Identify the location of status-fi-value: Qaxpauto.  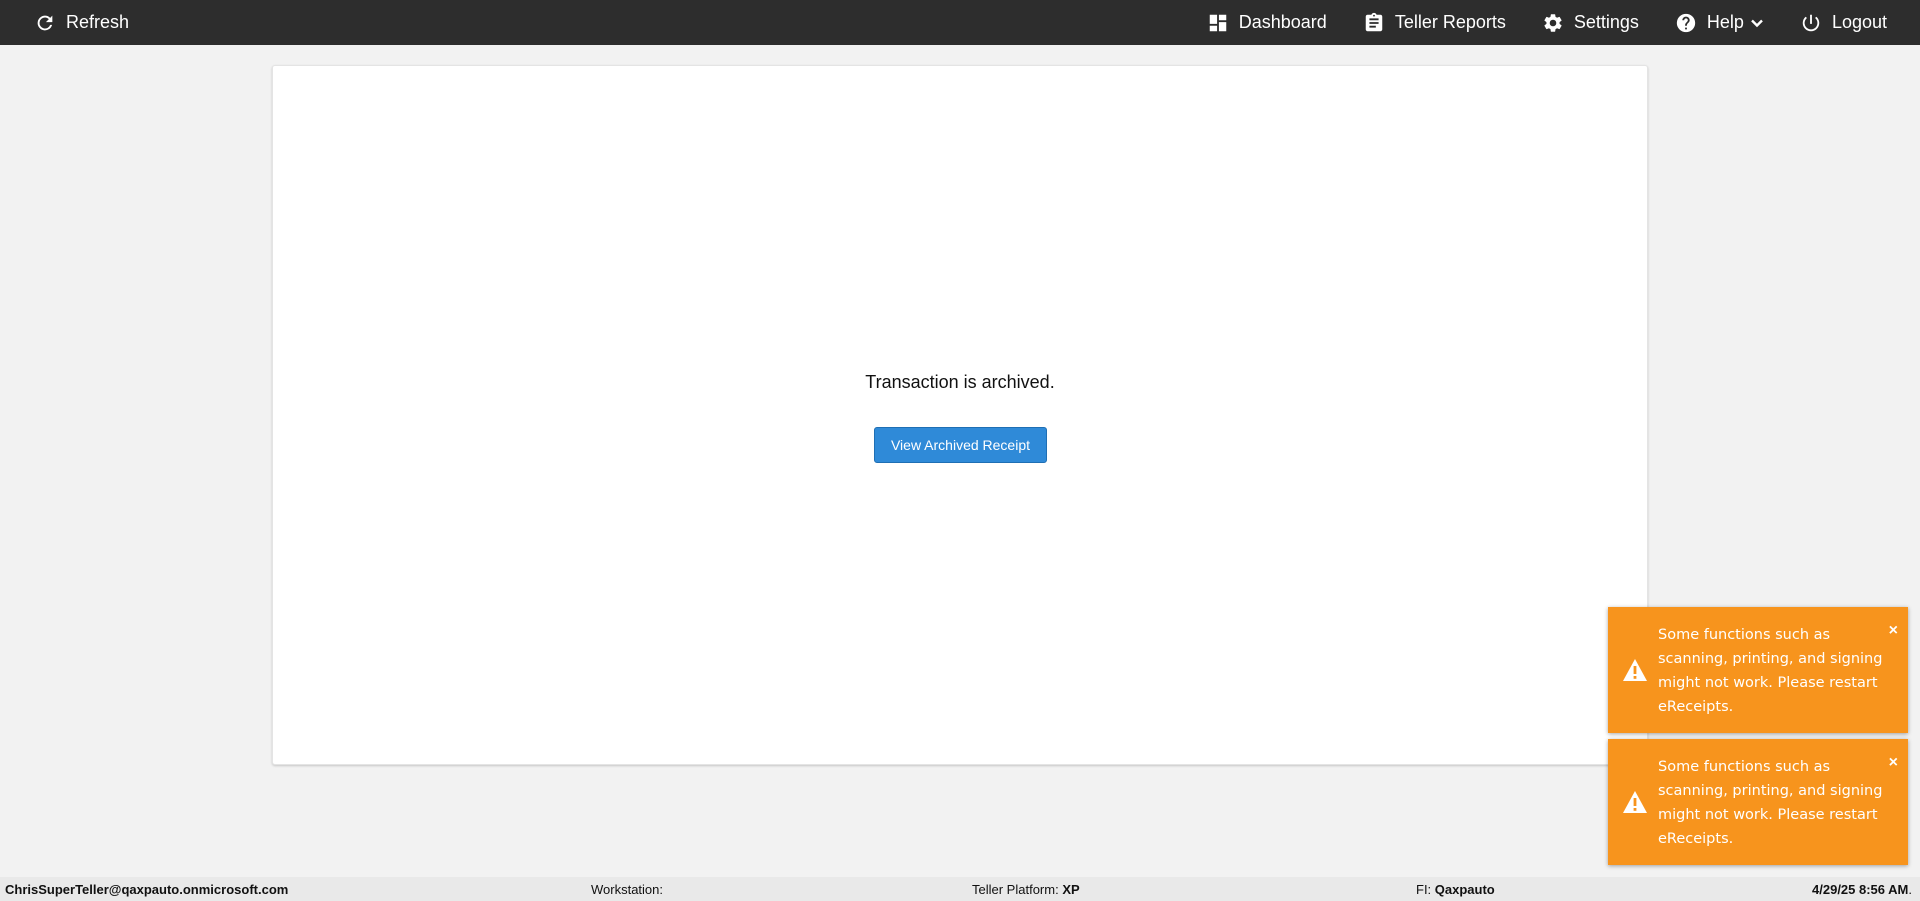
(1464, 889).